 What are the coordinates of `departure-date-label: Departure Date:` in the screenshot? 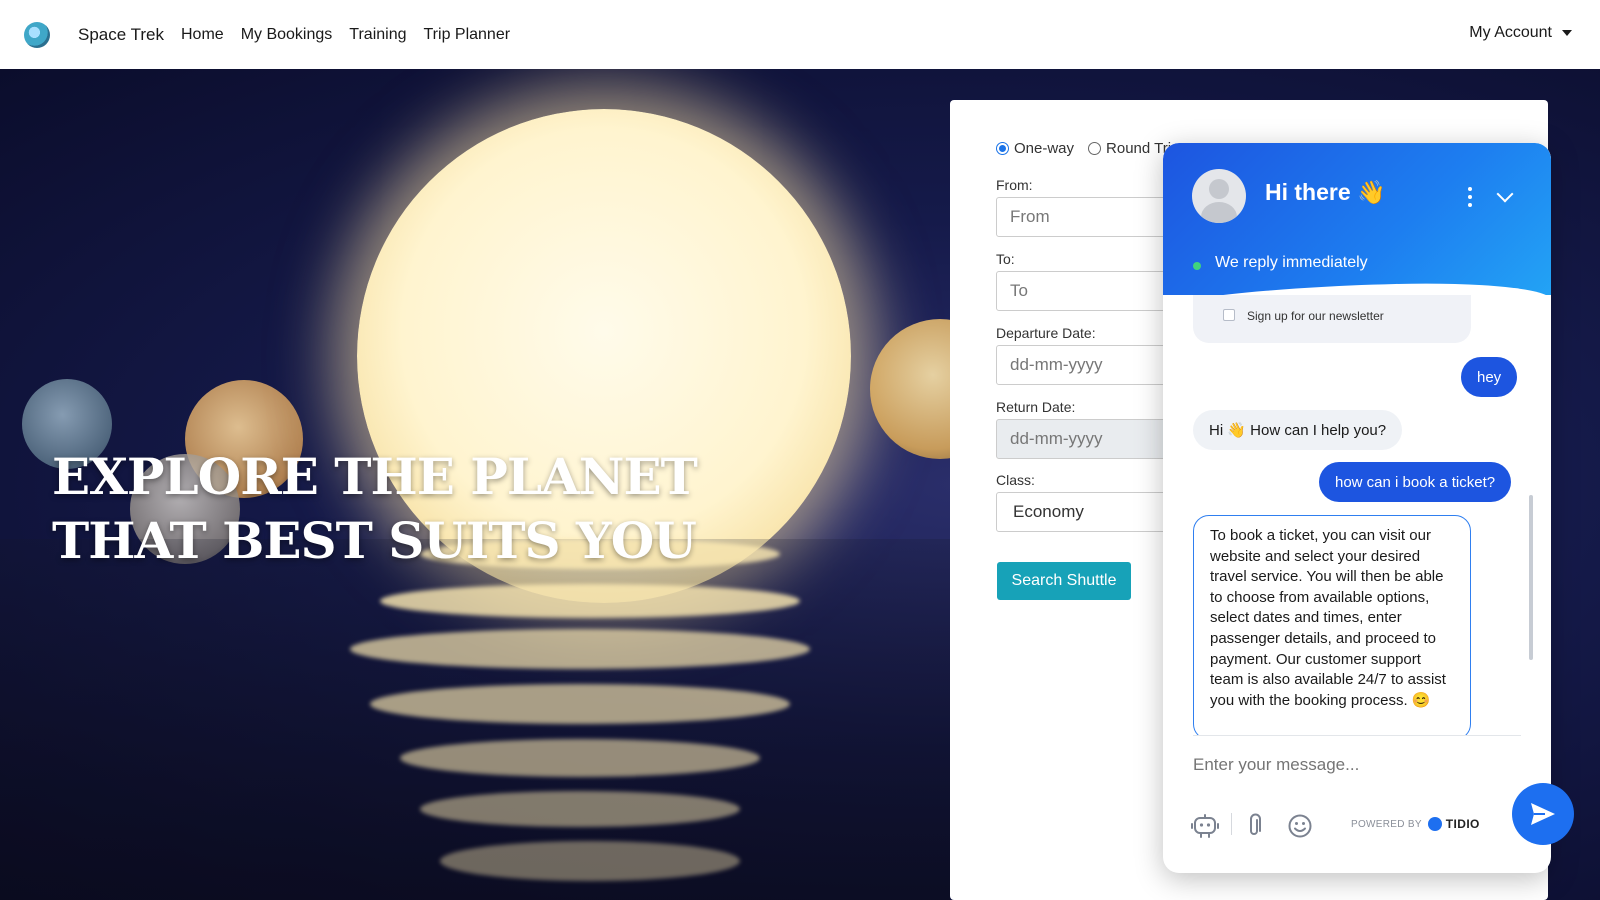 It's located at (1046, 333).